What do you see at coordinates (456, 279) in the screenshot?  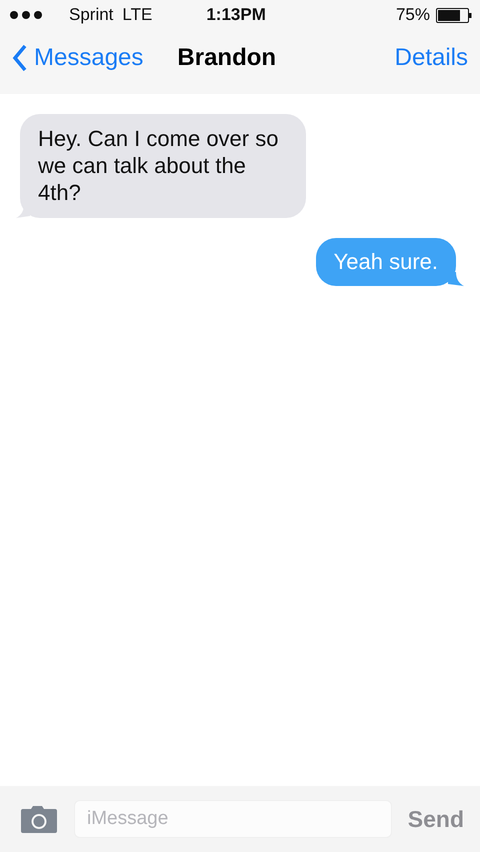 I see `bubble-tail` at bounding box center [456, 279].